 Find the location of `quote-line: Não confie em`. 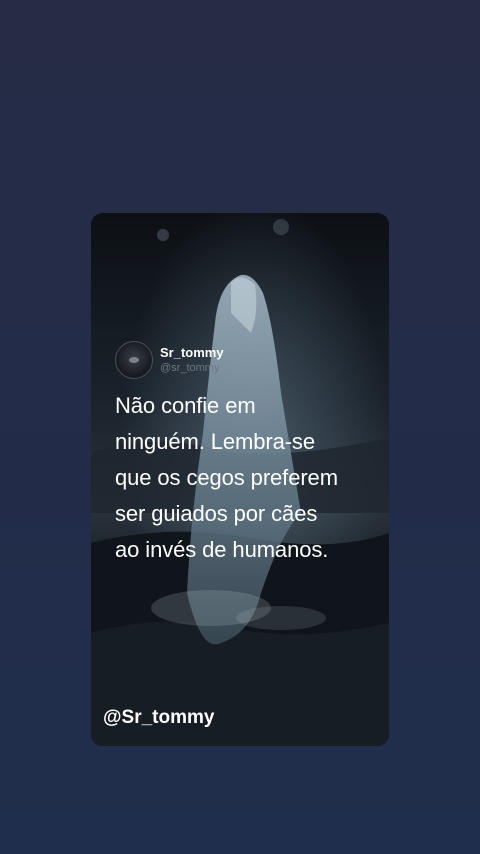

quote-line: Não confie em is located at coordinates (185, 405).